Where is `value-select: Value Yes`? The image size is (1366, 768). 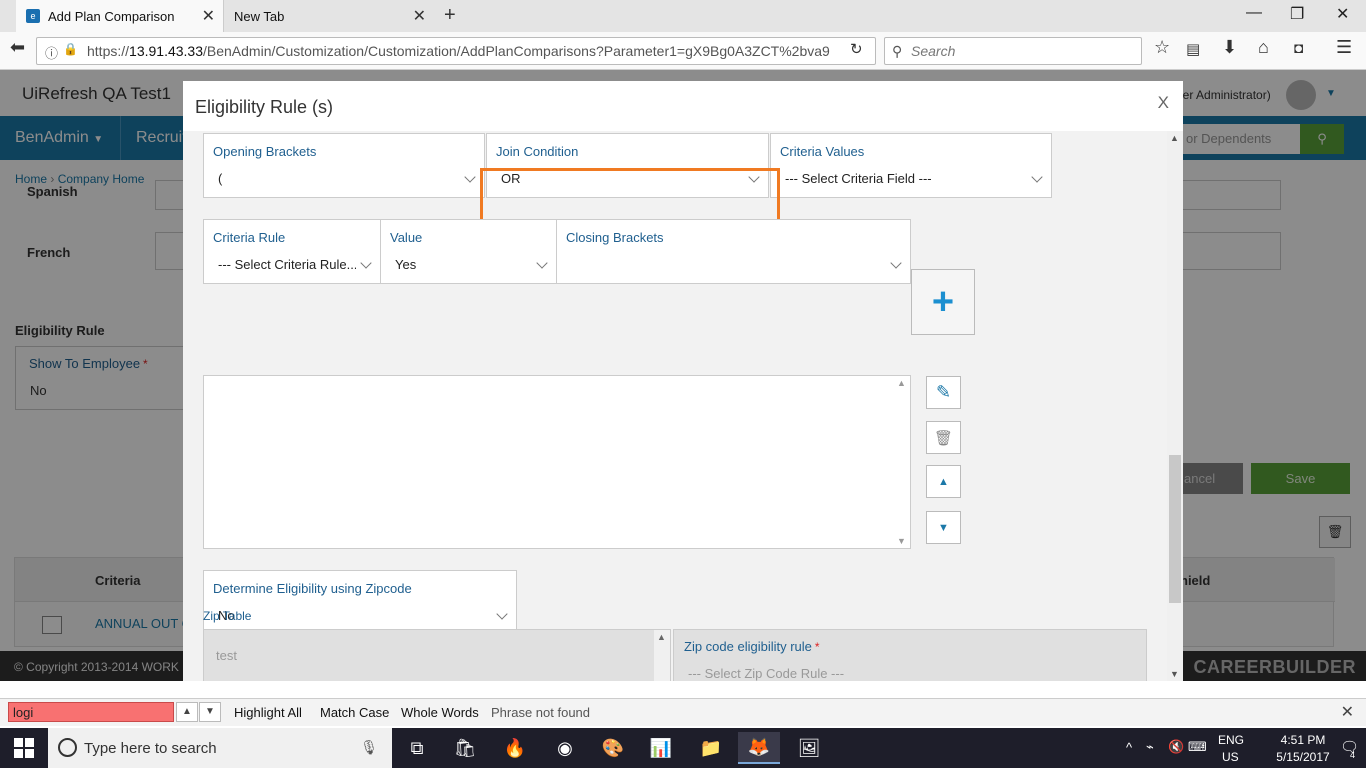
value-select: Value Yes is located at coordinates (468, 251).